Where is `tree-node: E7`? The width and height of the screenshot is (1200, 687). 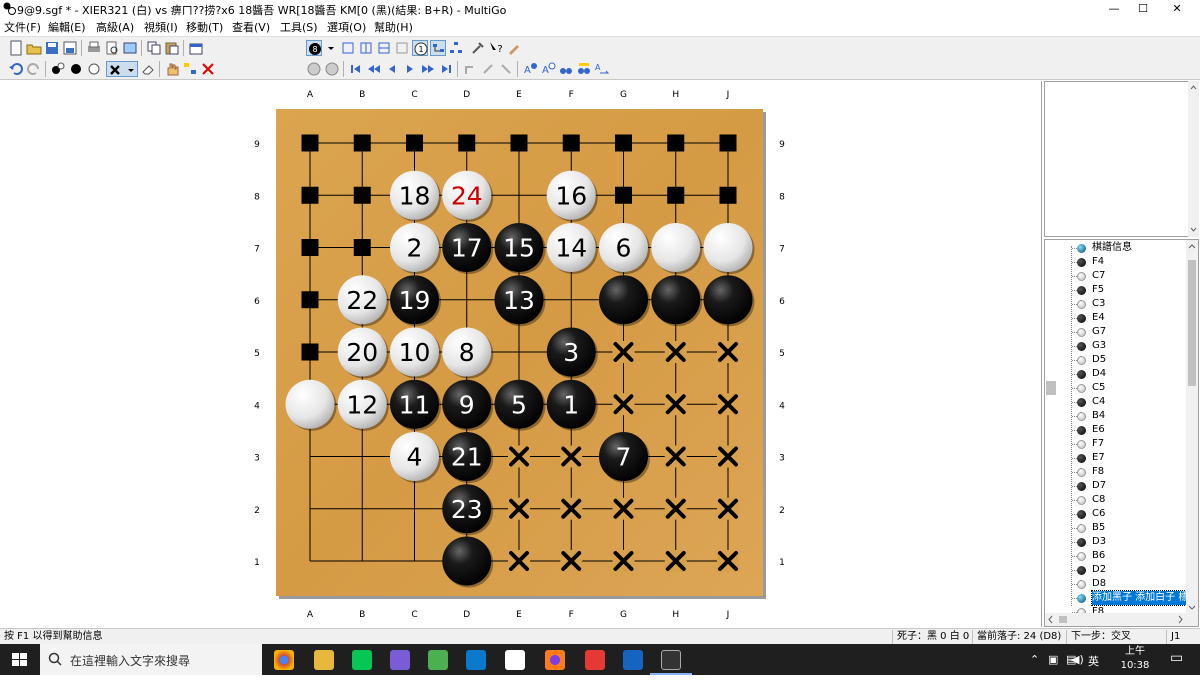 tree-node: E7 is located at coordinates (1115, 458).